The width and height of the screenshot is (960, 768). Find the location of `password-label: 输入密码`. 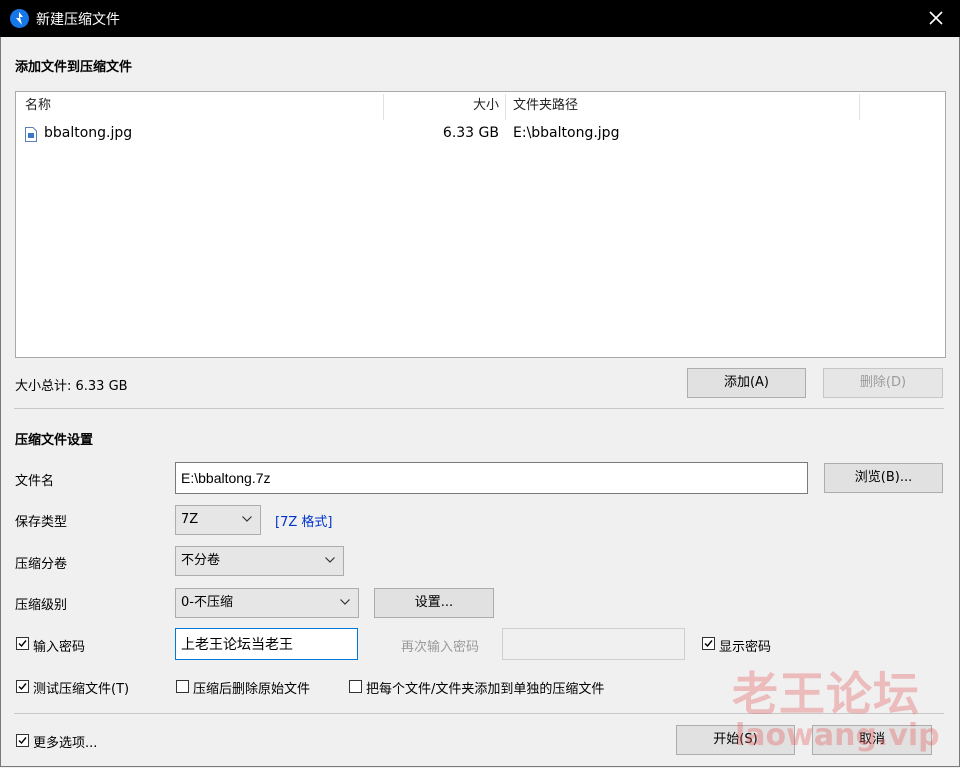

password-label: 输入密码 is located at coordinates (59, 647).